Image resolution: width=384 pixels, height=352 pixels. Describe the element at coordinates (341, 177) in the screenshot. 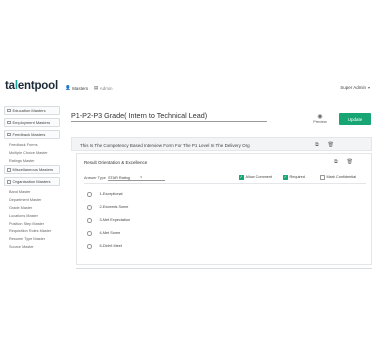

I see `mark-confidential-label: Mark Confidential` at that location.